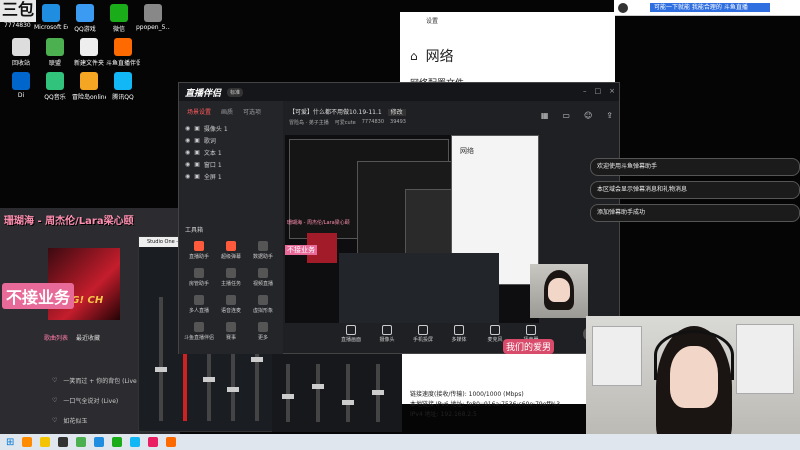  What do you see at coordinates (199, 277) in the screenshot?
I see `tool-button: 房管助手` at bounding box center [199, 277].